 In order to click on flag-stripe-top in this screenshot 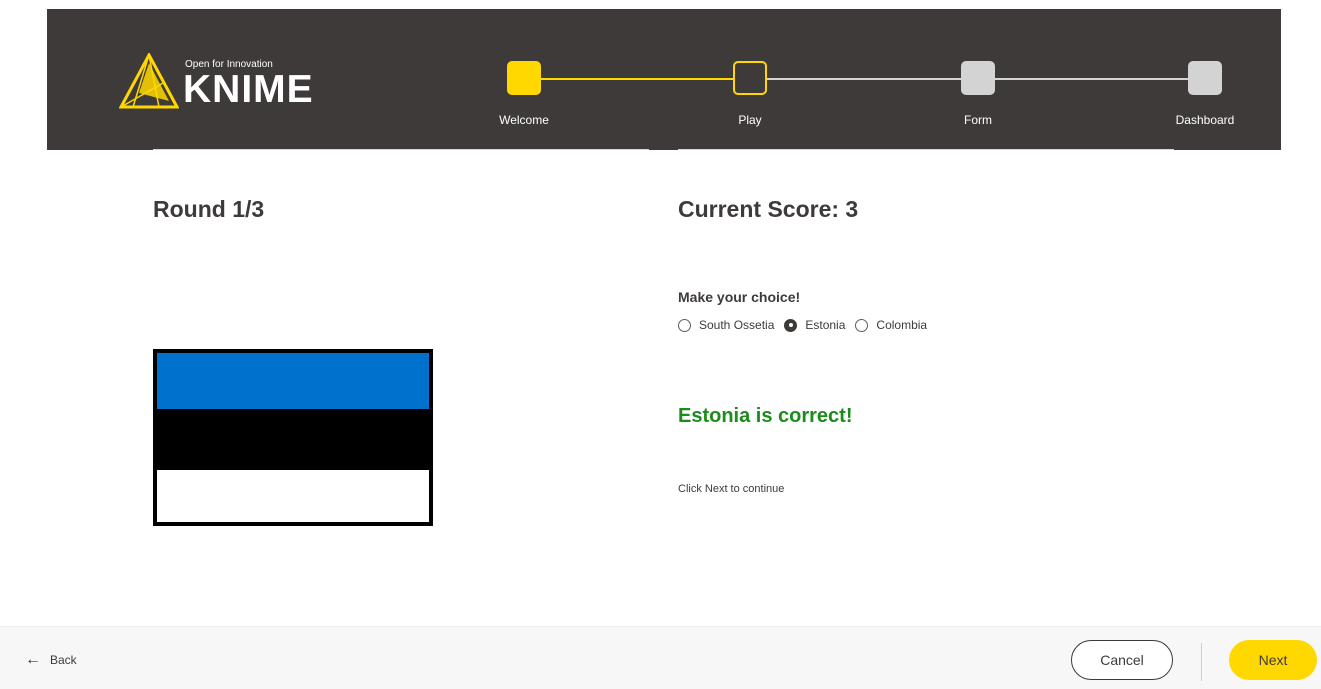, I will do `click(293, 381)`.